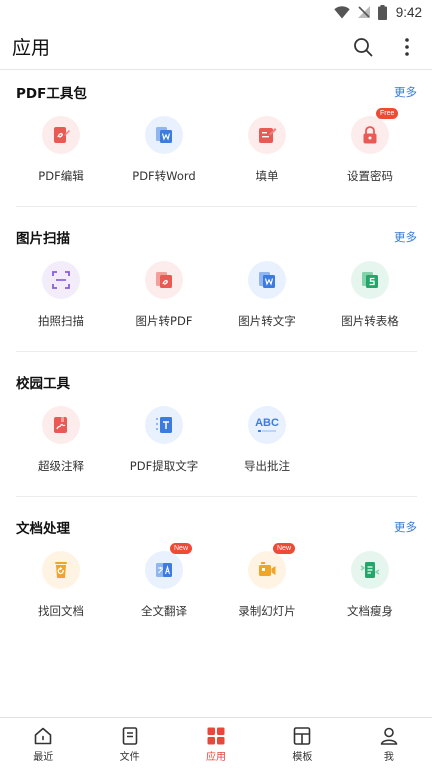  I want to click on section-pdf-tools: PDF工具包 更多 PDF编辑 PDF转Word 填单 Free 设置密码, so click(216, 137).